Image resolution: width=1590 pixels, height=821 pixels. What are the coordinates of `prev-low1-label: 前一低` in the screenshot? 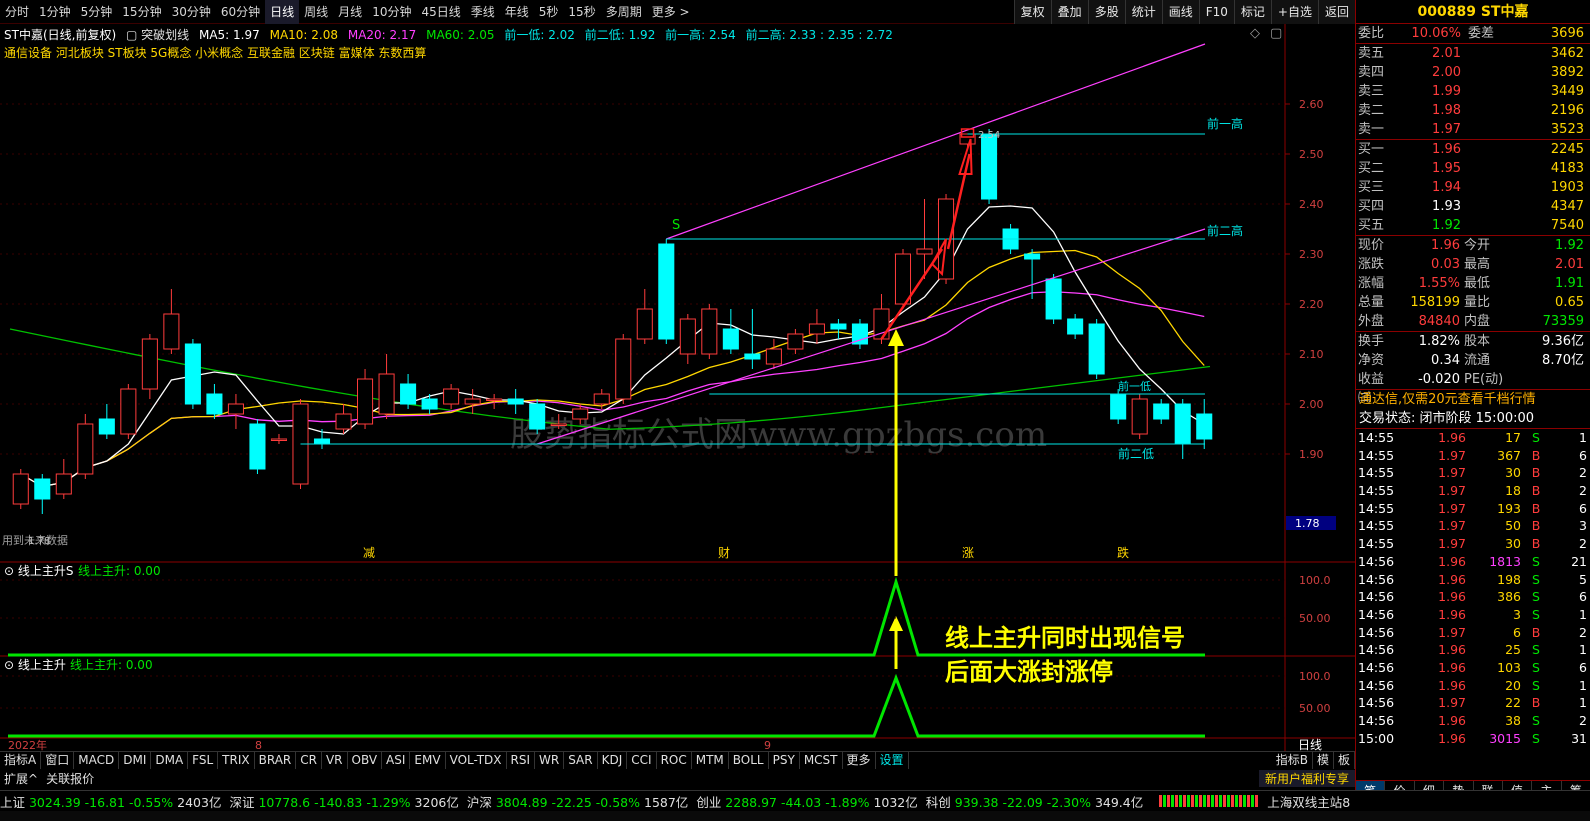 It's located at (1134, 386).